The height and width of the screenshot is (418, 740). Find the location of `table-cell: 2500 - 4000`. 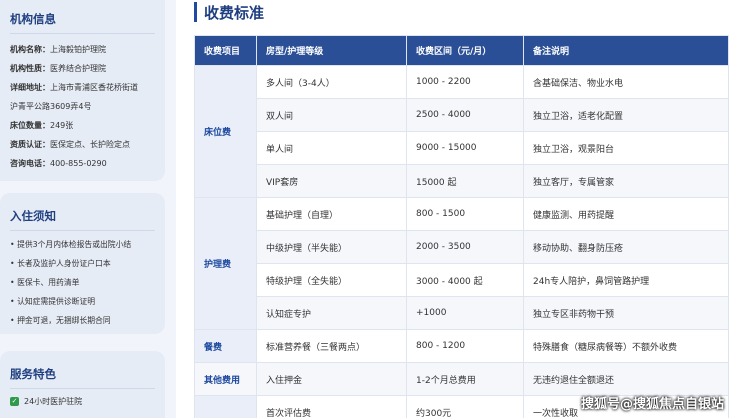

table-cell: 2500 - 4000 is located at coordinates (465, 115).